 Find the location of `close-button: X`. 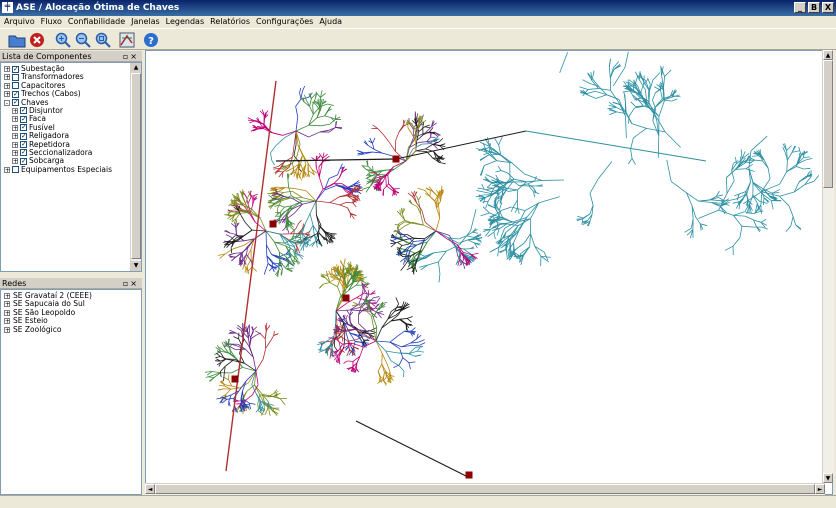

close-button: X is located at coordinates (828, 7).